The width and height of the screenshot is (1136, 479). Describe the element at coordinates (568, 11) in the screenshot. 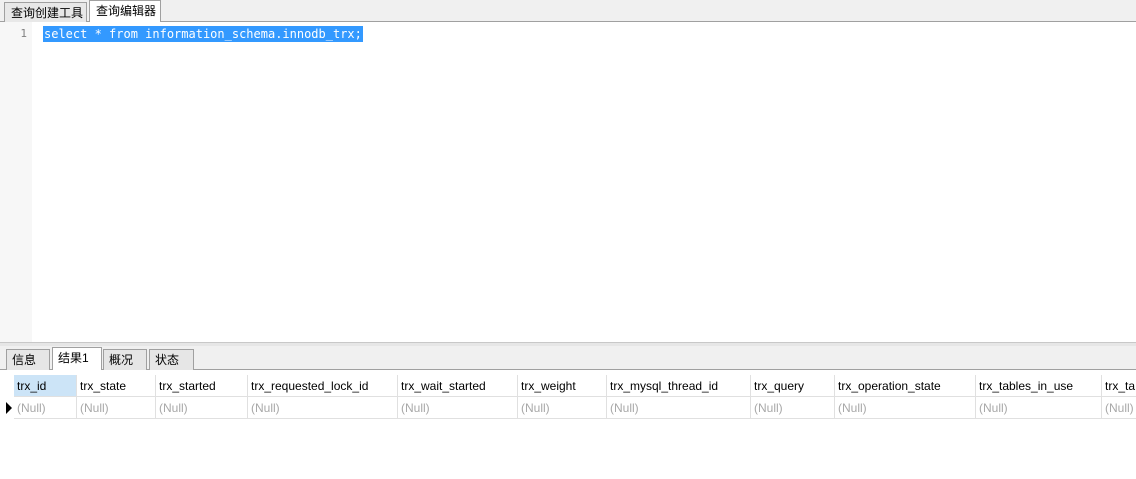

I see `editor-tab-strip: 查询创建工具 查询编辑器` at that location.